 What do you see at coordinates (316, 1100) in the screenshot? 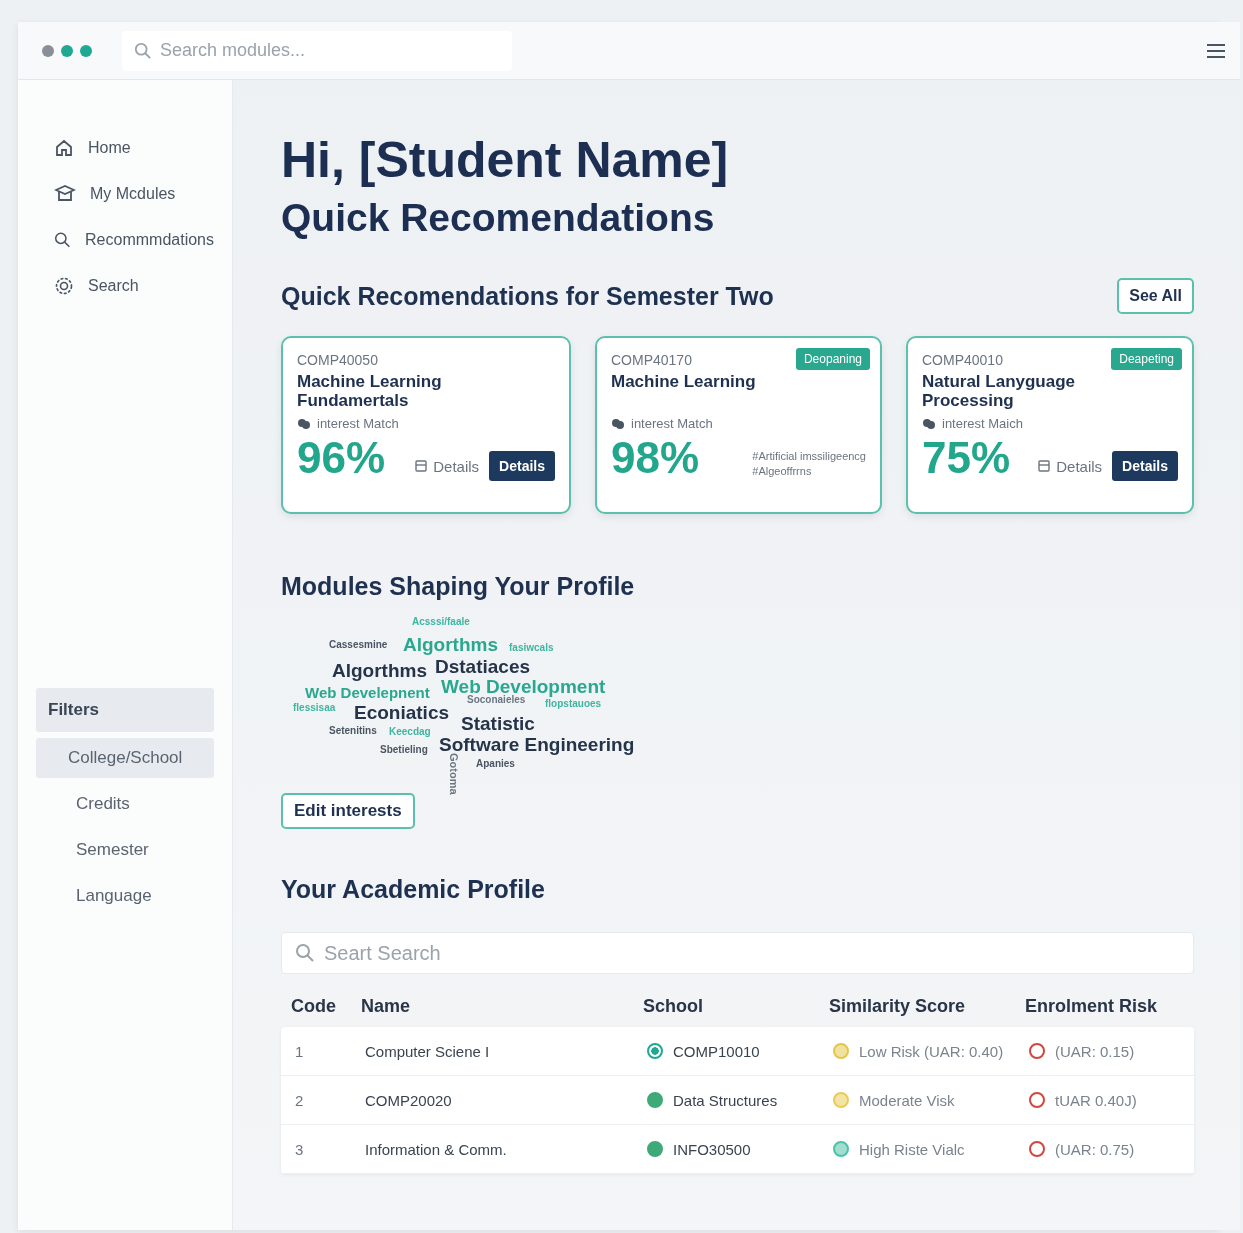
I see `table-cell: 2` at bounding box center [316, 1100].